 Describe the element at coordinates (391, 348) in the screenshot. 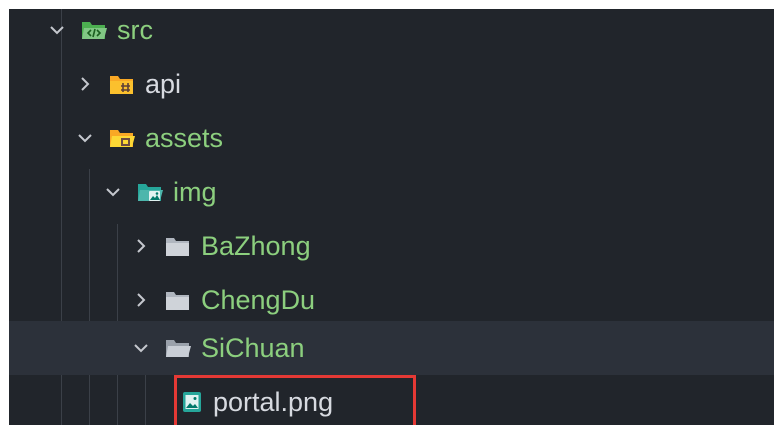

I see `tree-item-sichuan: SiChuan` at that location.